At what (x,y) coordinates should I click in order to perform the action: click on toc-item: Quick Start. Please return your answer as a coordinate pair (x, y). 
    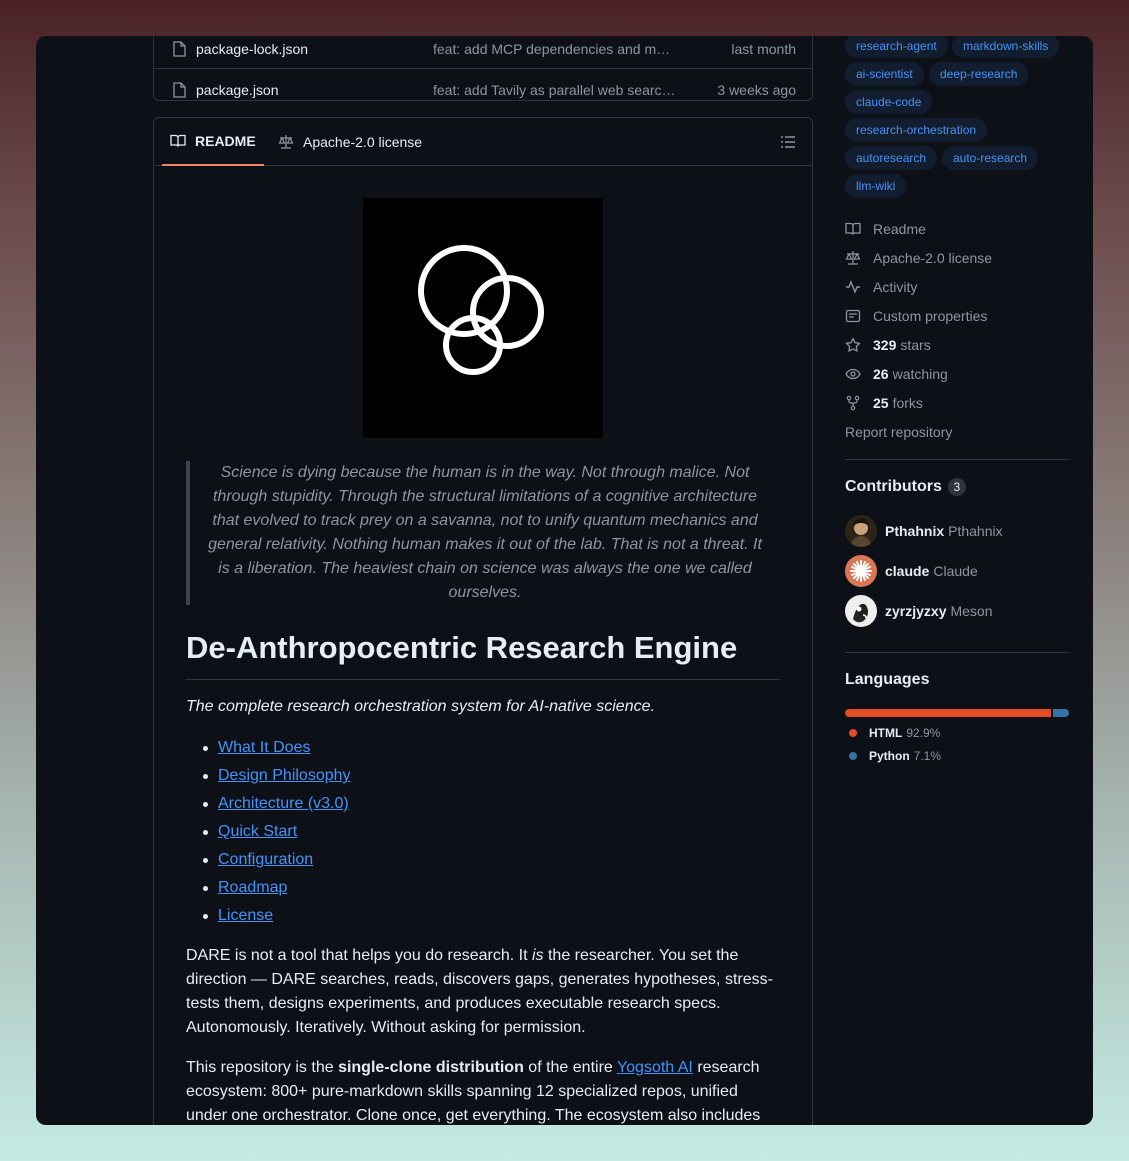
    Looking at the image, I should click on (268, 834).